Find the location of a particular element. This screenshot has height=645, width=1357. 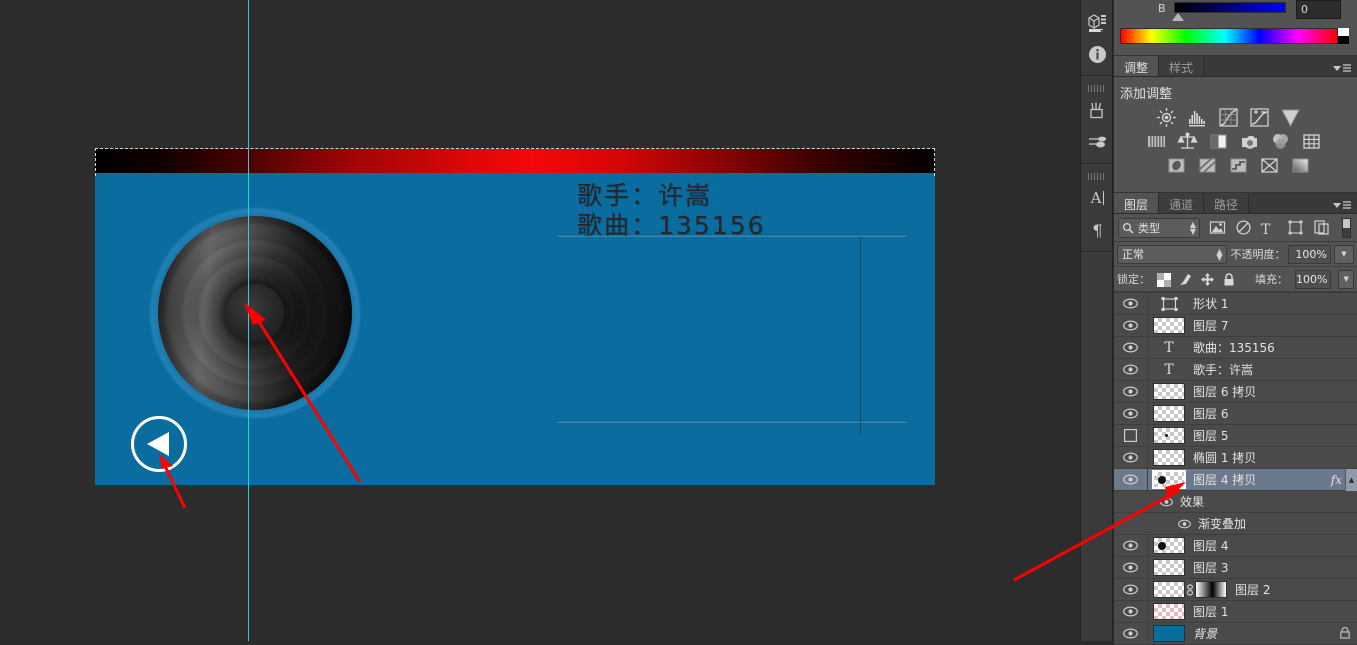

fill-input: 100% is located at coordinates (1313, 279).